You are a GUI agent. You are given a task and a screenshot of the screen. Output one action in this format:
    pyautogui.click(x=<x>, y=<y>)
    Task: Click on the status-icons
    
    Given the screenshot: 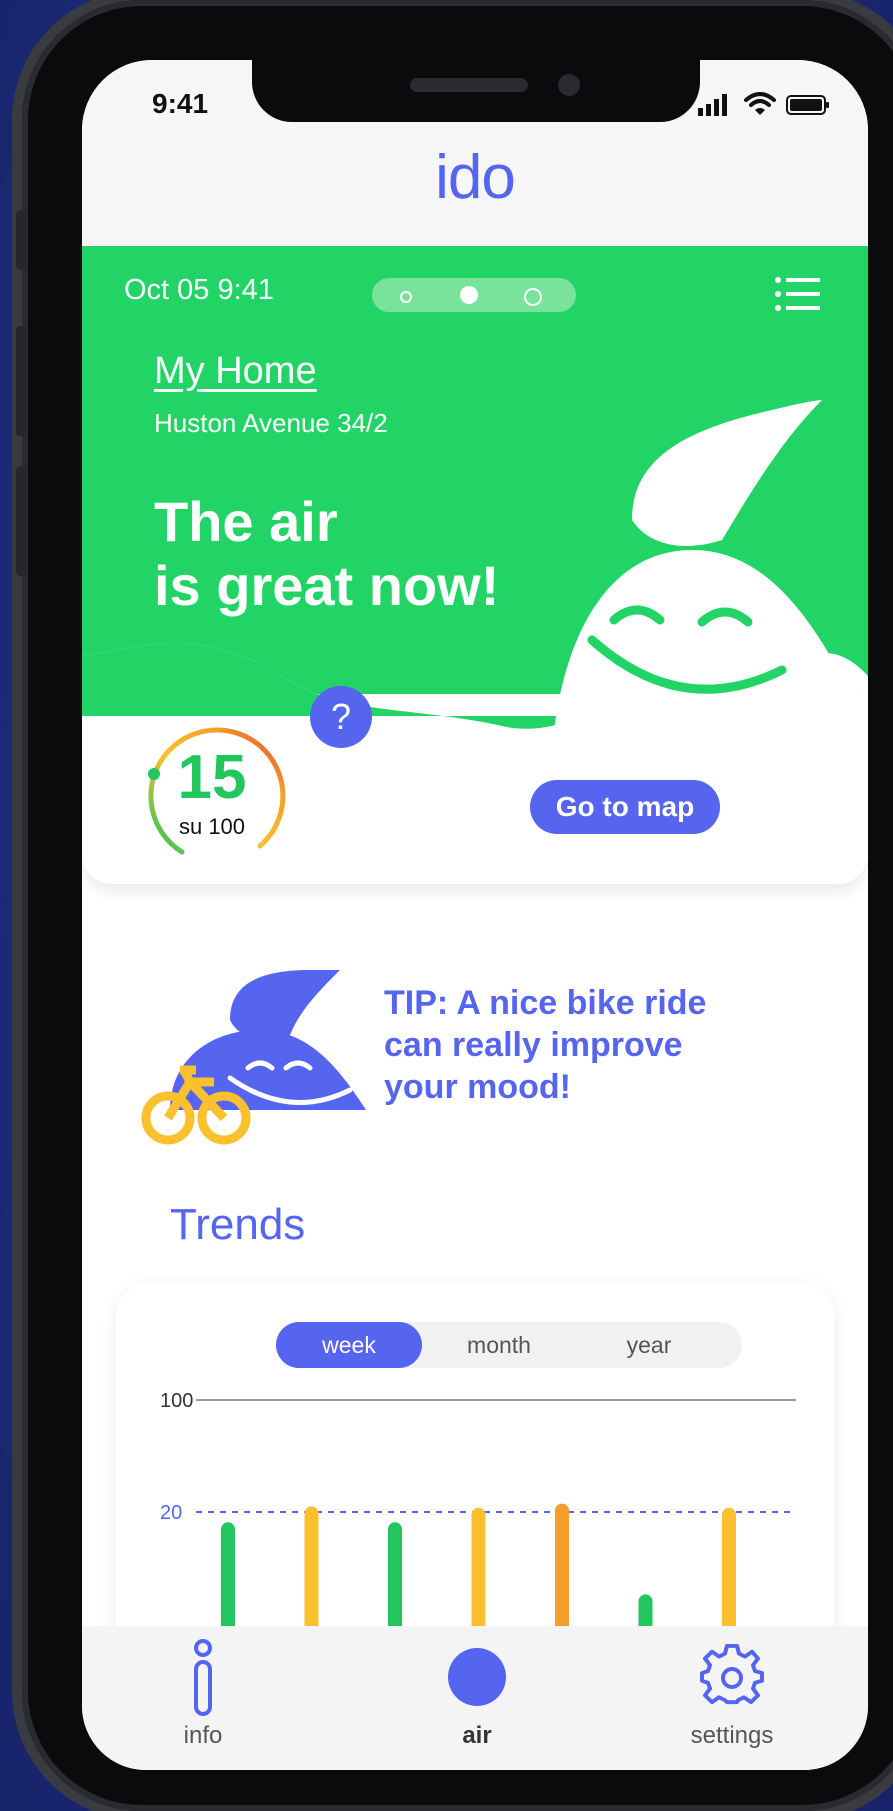 What is the action you would take?
    pyautogui.click(x=763, y=104)
    